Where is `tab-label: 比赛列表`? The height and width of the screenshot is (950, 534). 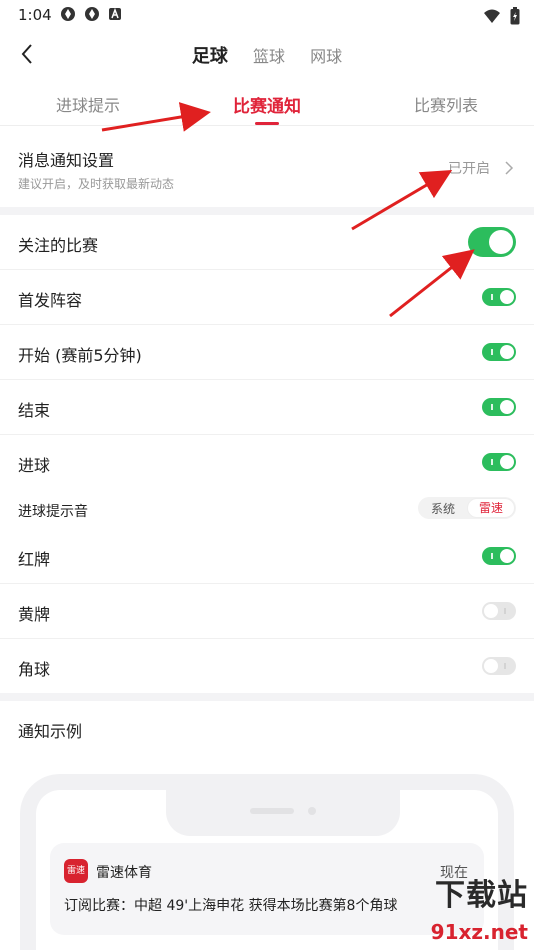 tab-label: 比赛列表 is located at coordinates (445, 105).